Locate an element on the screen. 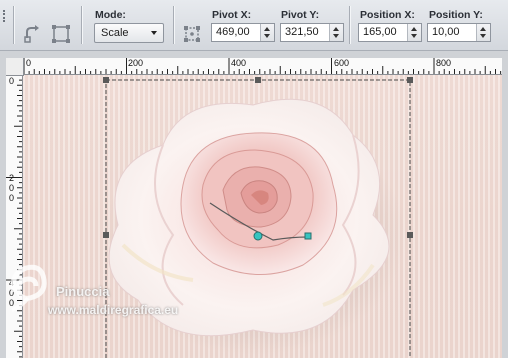  pinuccia-logo is located at coordinates (28, 288).